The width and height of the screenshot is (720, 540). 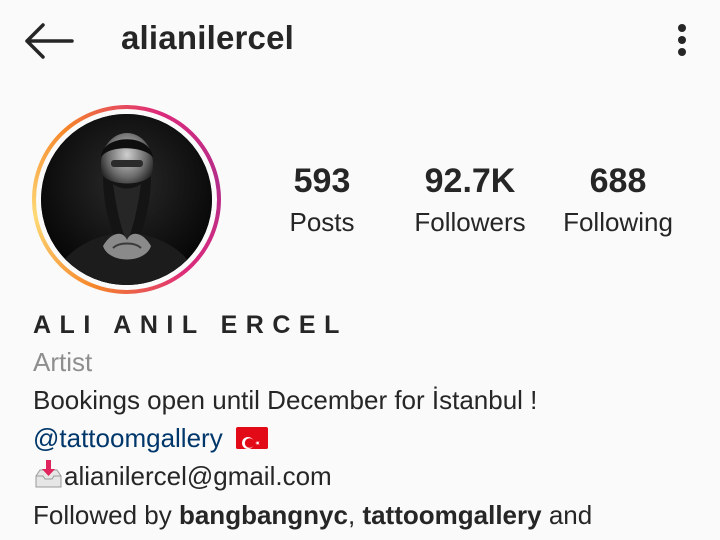 I want to click on bio-mention-line: @tattoomgallery, so click(x=150, y=438).